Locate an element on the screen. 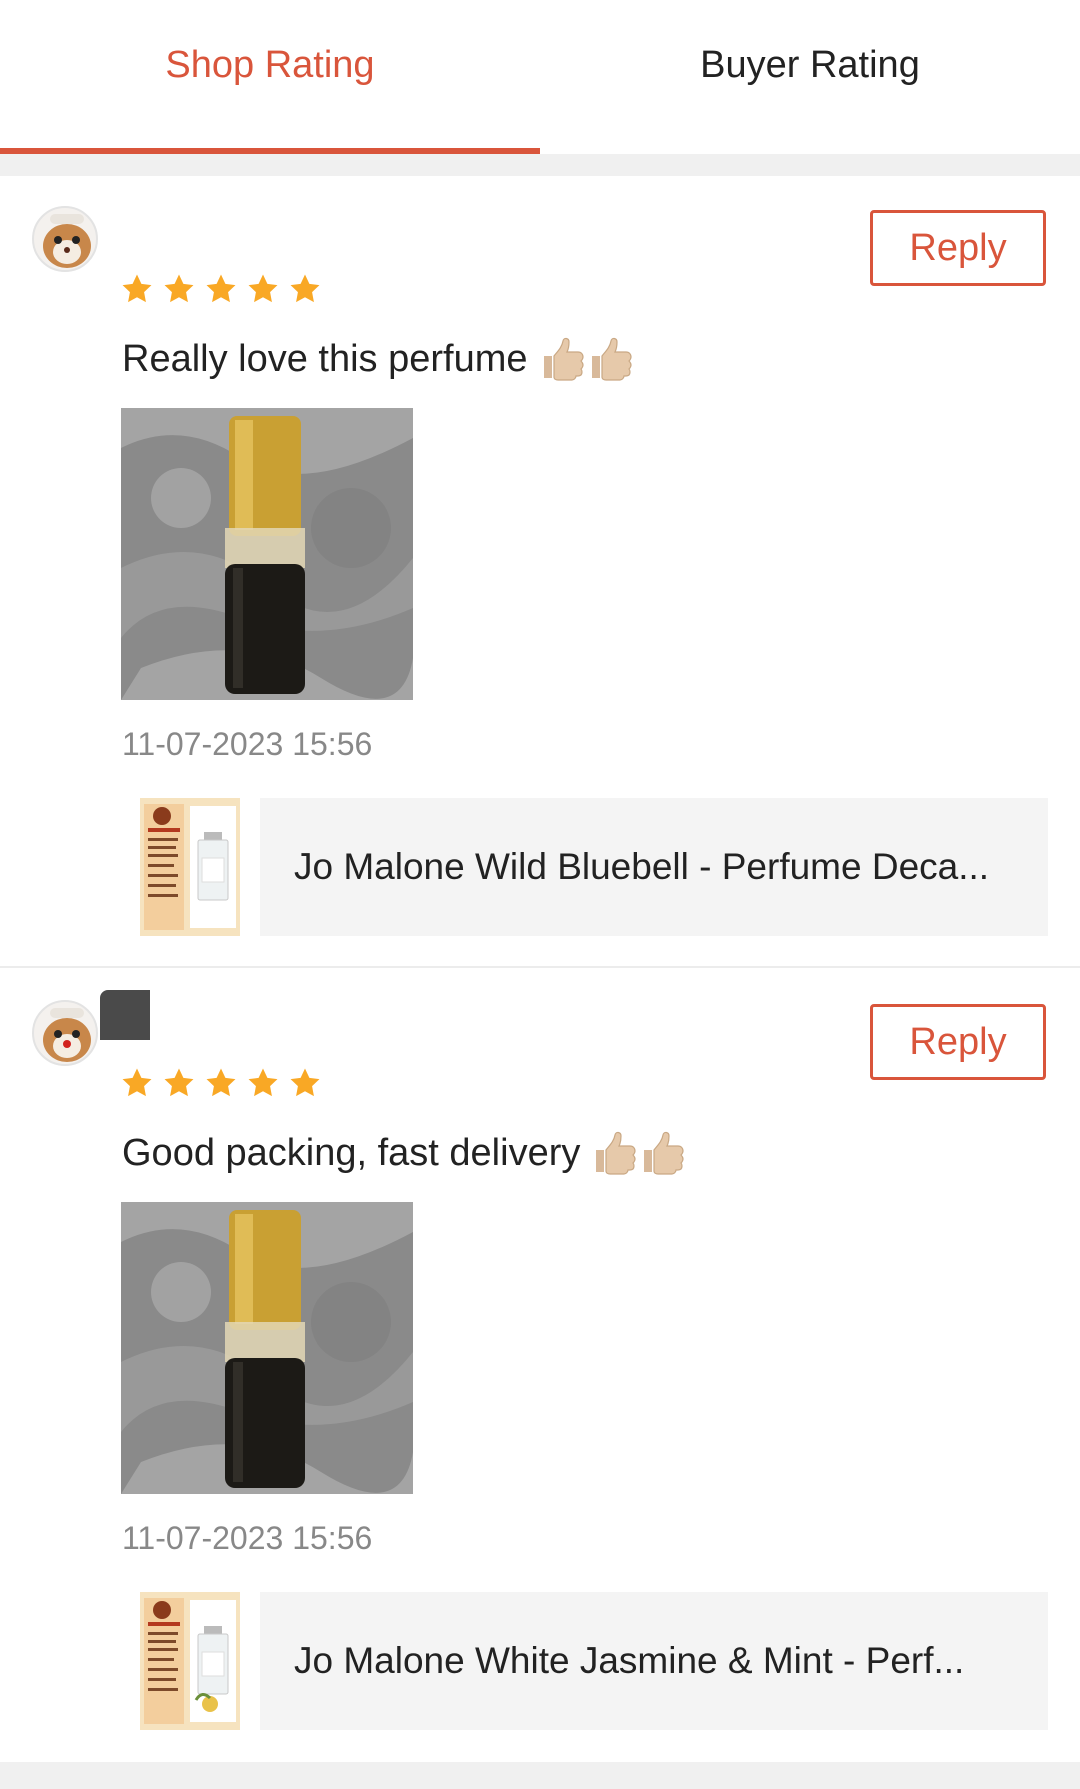  review-comment: Good packing, fast delivery is located at coordinates (403, 1153).